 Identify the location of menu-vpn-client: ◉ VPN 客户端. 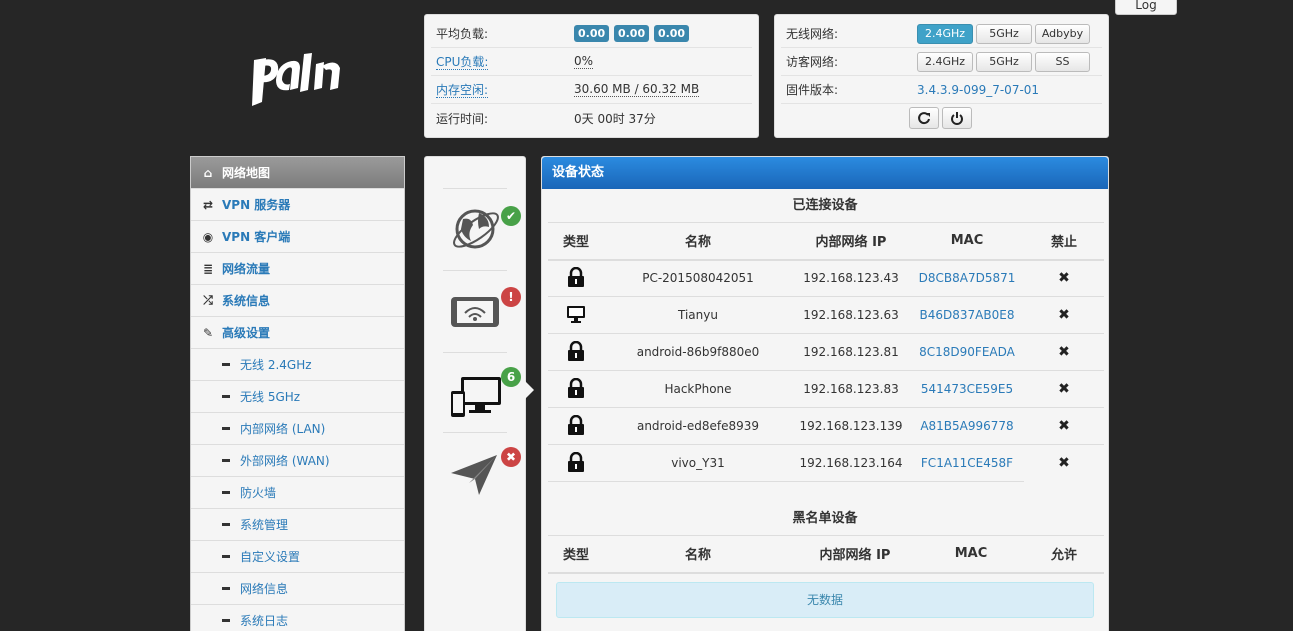
(297, 237).